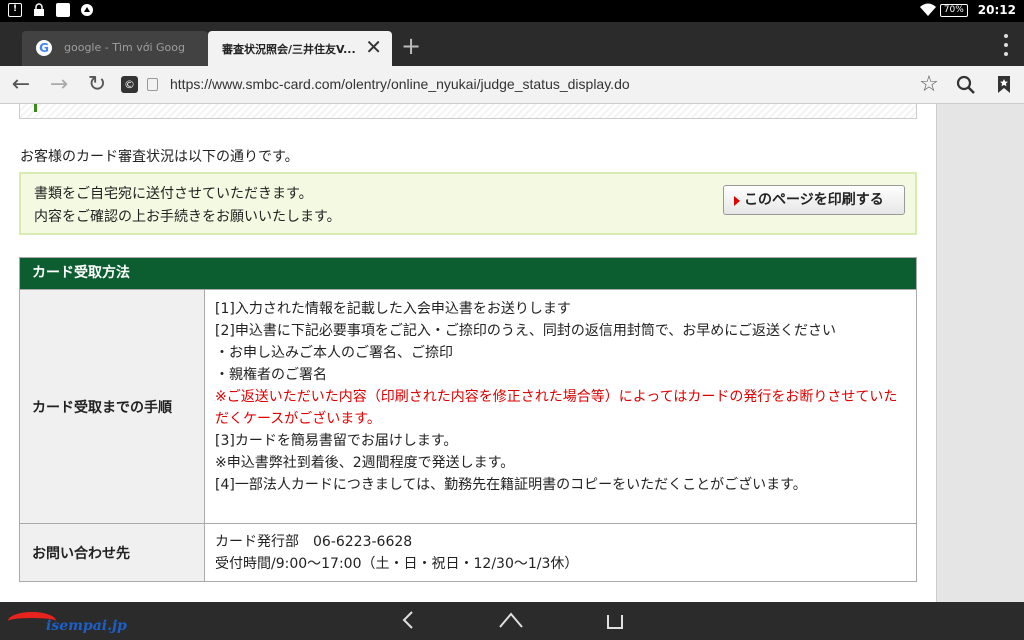  What do you see at coordinates (87, 10) in the screenshot?
I see `app-icon` at bounding box center [87, 10].